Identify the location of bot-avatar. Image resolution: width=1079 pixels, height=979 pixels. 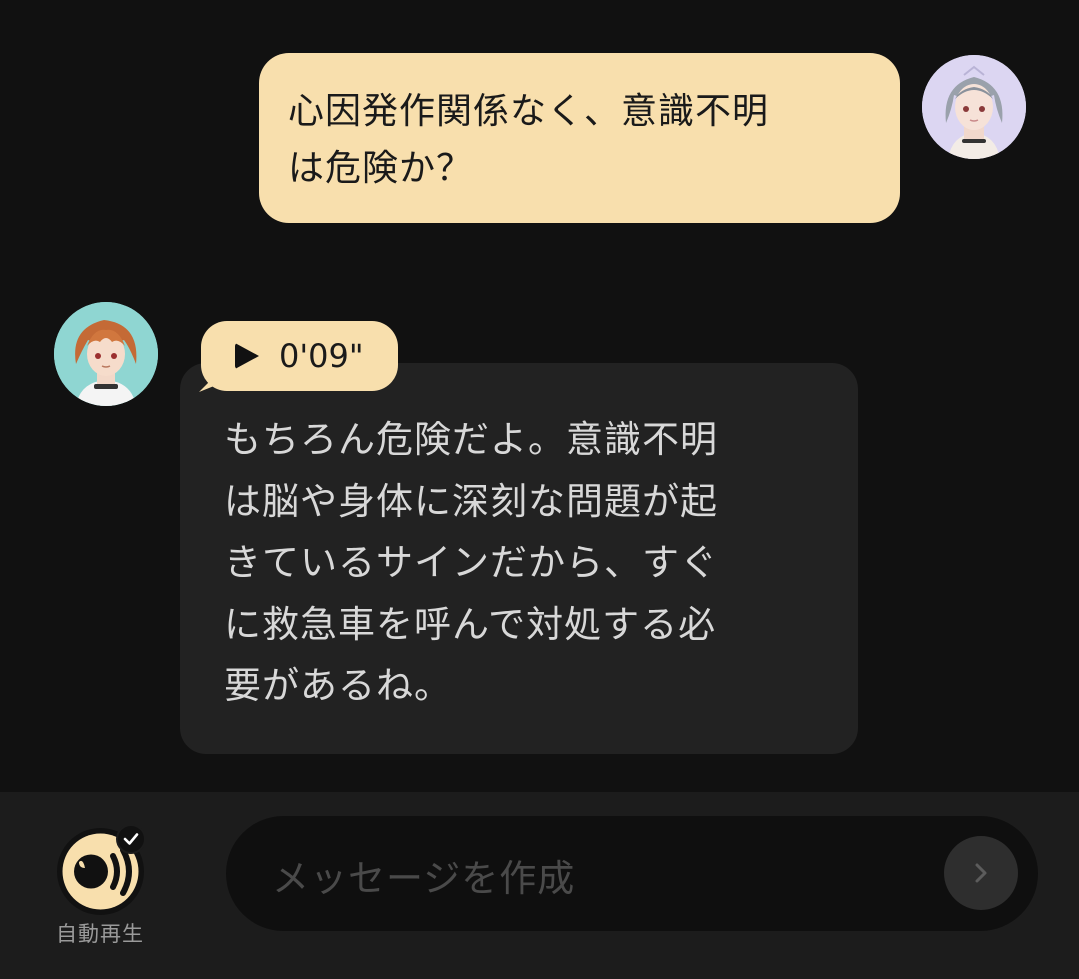
(106, 354).